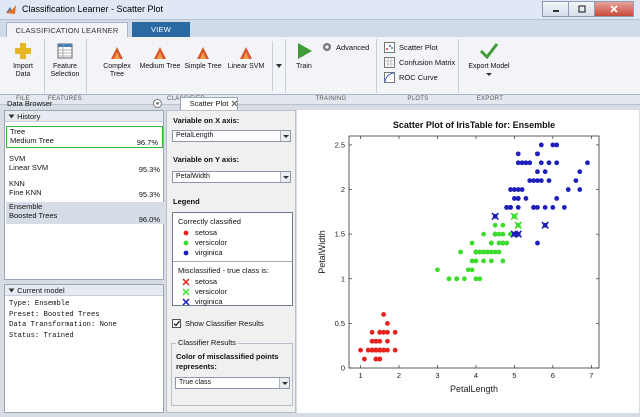  Describe the element at coordinates (581, 9) in the screenshot. I see `maximize-button` at that location.